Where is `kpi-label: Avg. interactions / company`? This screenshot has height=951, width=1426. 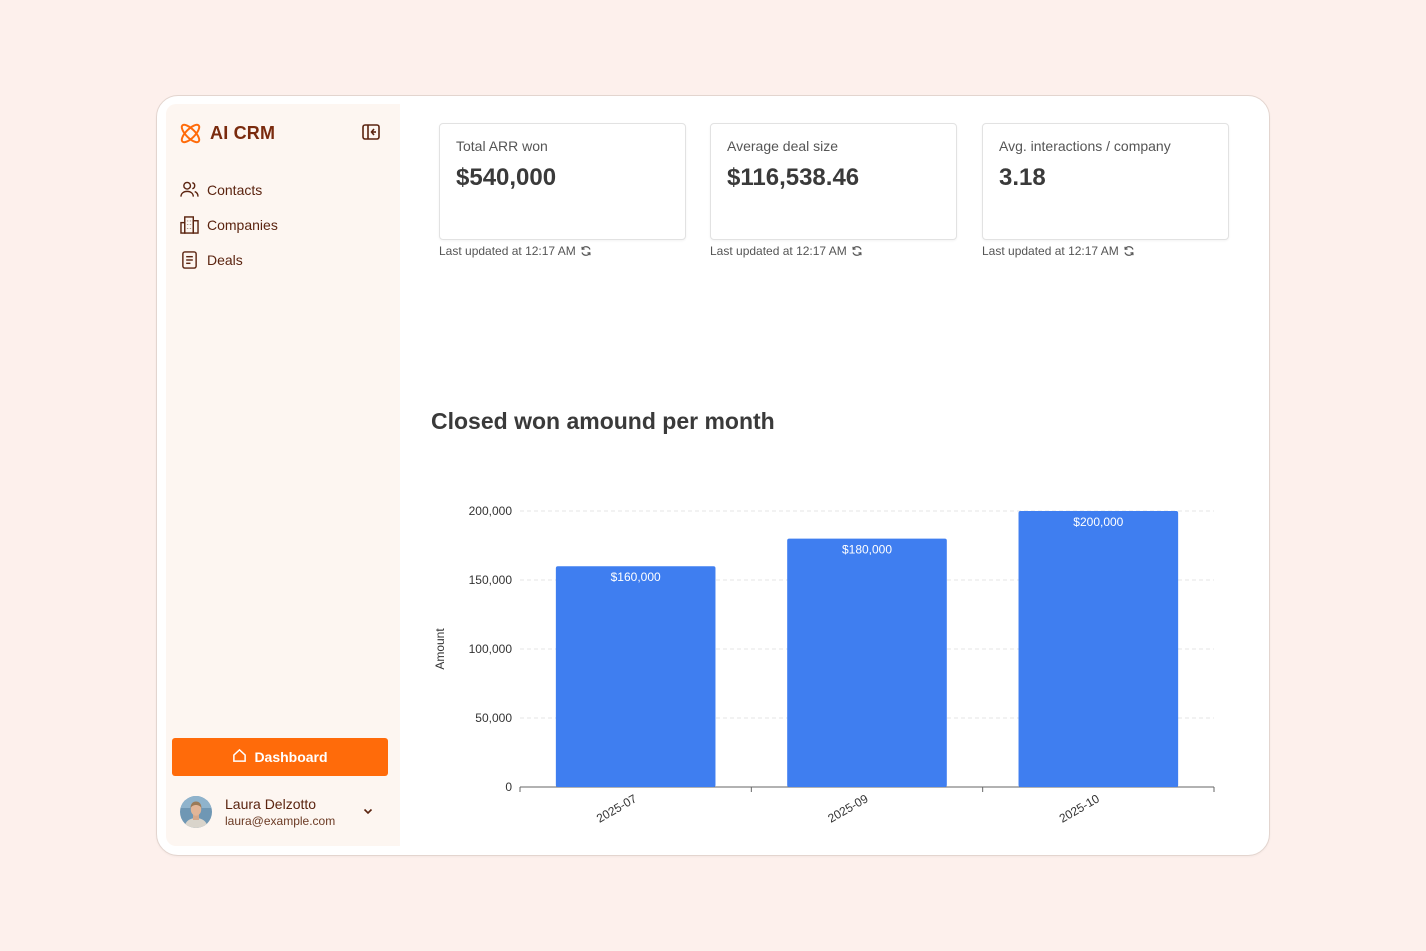 kpi-label: Avg. interactions / company is located at coordinates (1085, 146).